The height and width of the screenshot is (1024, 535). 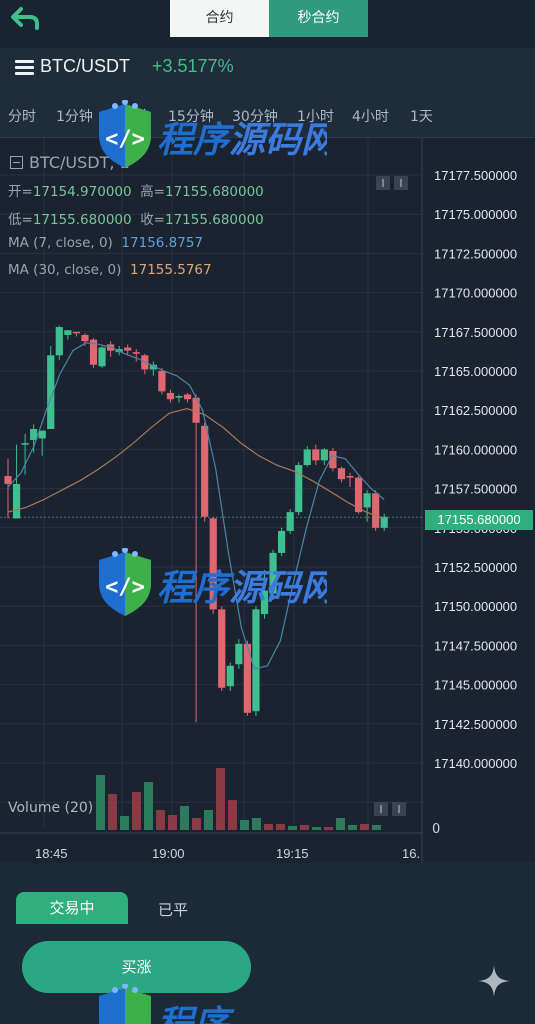 I want to click on pair-change: +3.5177%, so click(x=193, y=66).